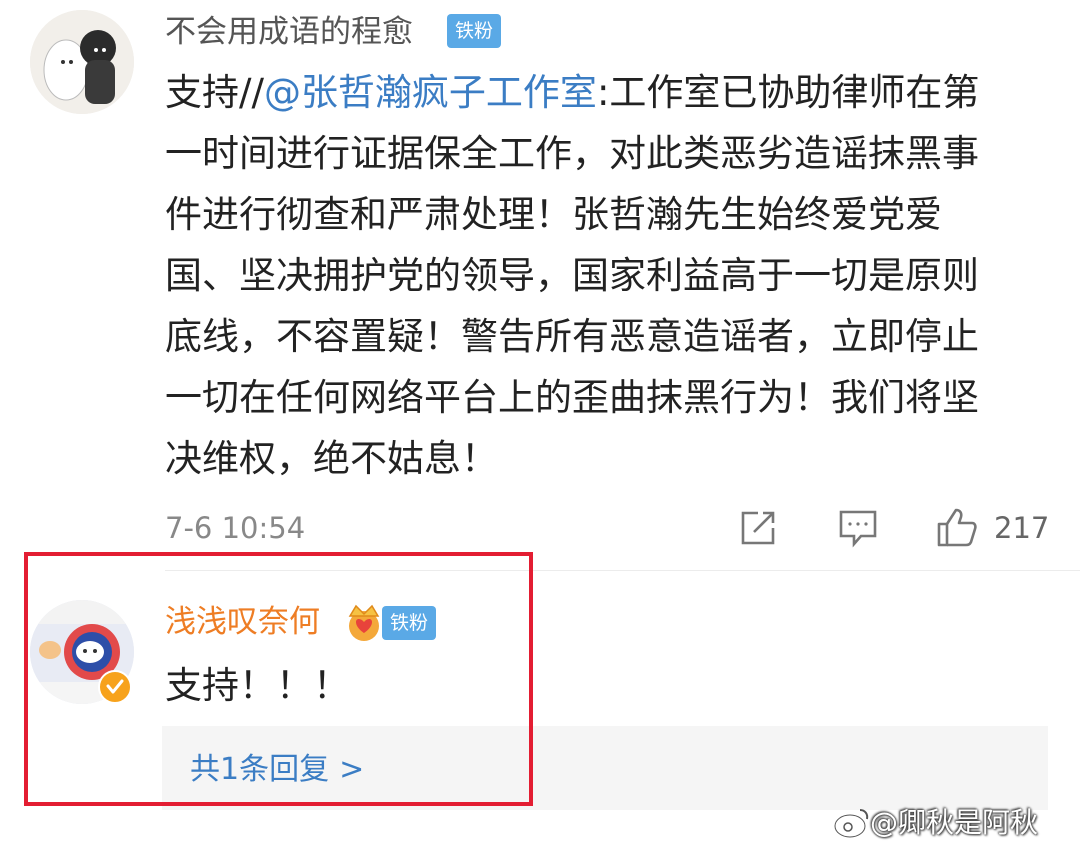 The height and width of the screenshot is (845, 1080). What do you see at coordinates (572, 397) in the screenshot?
I see `comment-text-line: 一切在任何网络平台上的歪曲抹黑行为！我们将坚` at bounding box center [572, 397].